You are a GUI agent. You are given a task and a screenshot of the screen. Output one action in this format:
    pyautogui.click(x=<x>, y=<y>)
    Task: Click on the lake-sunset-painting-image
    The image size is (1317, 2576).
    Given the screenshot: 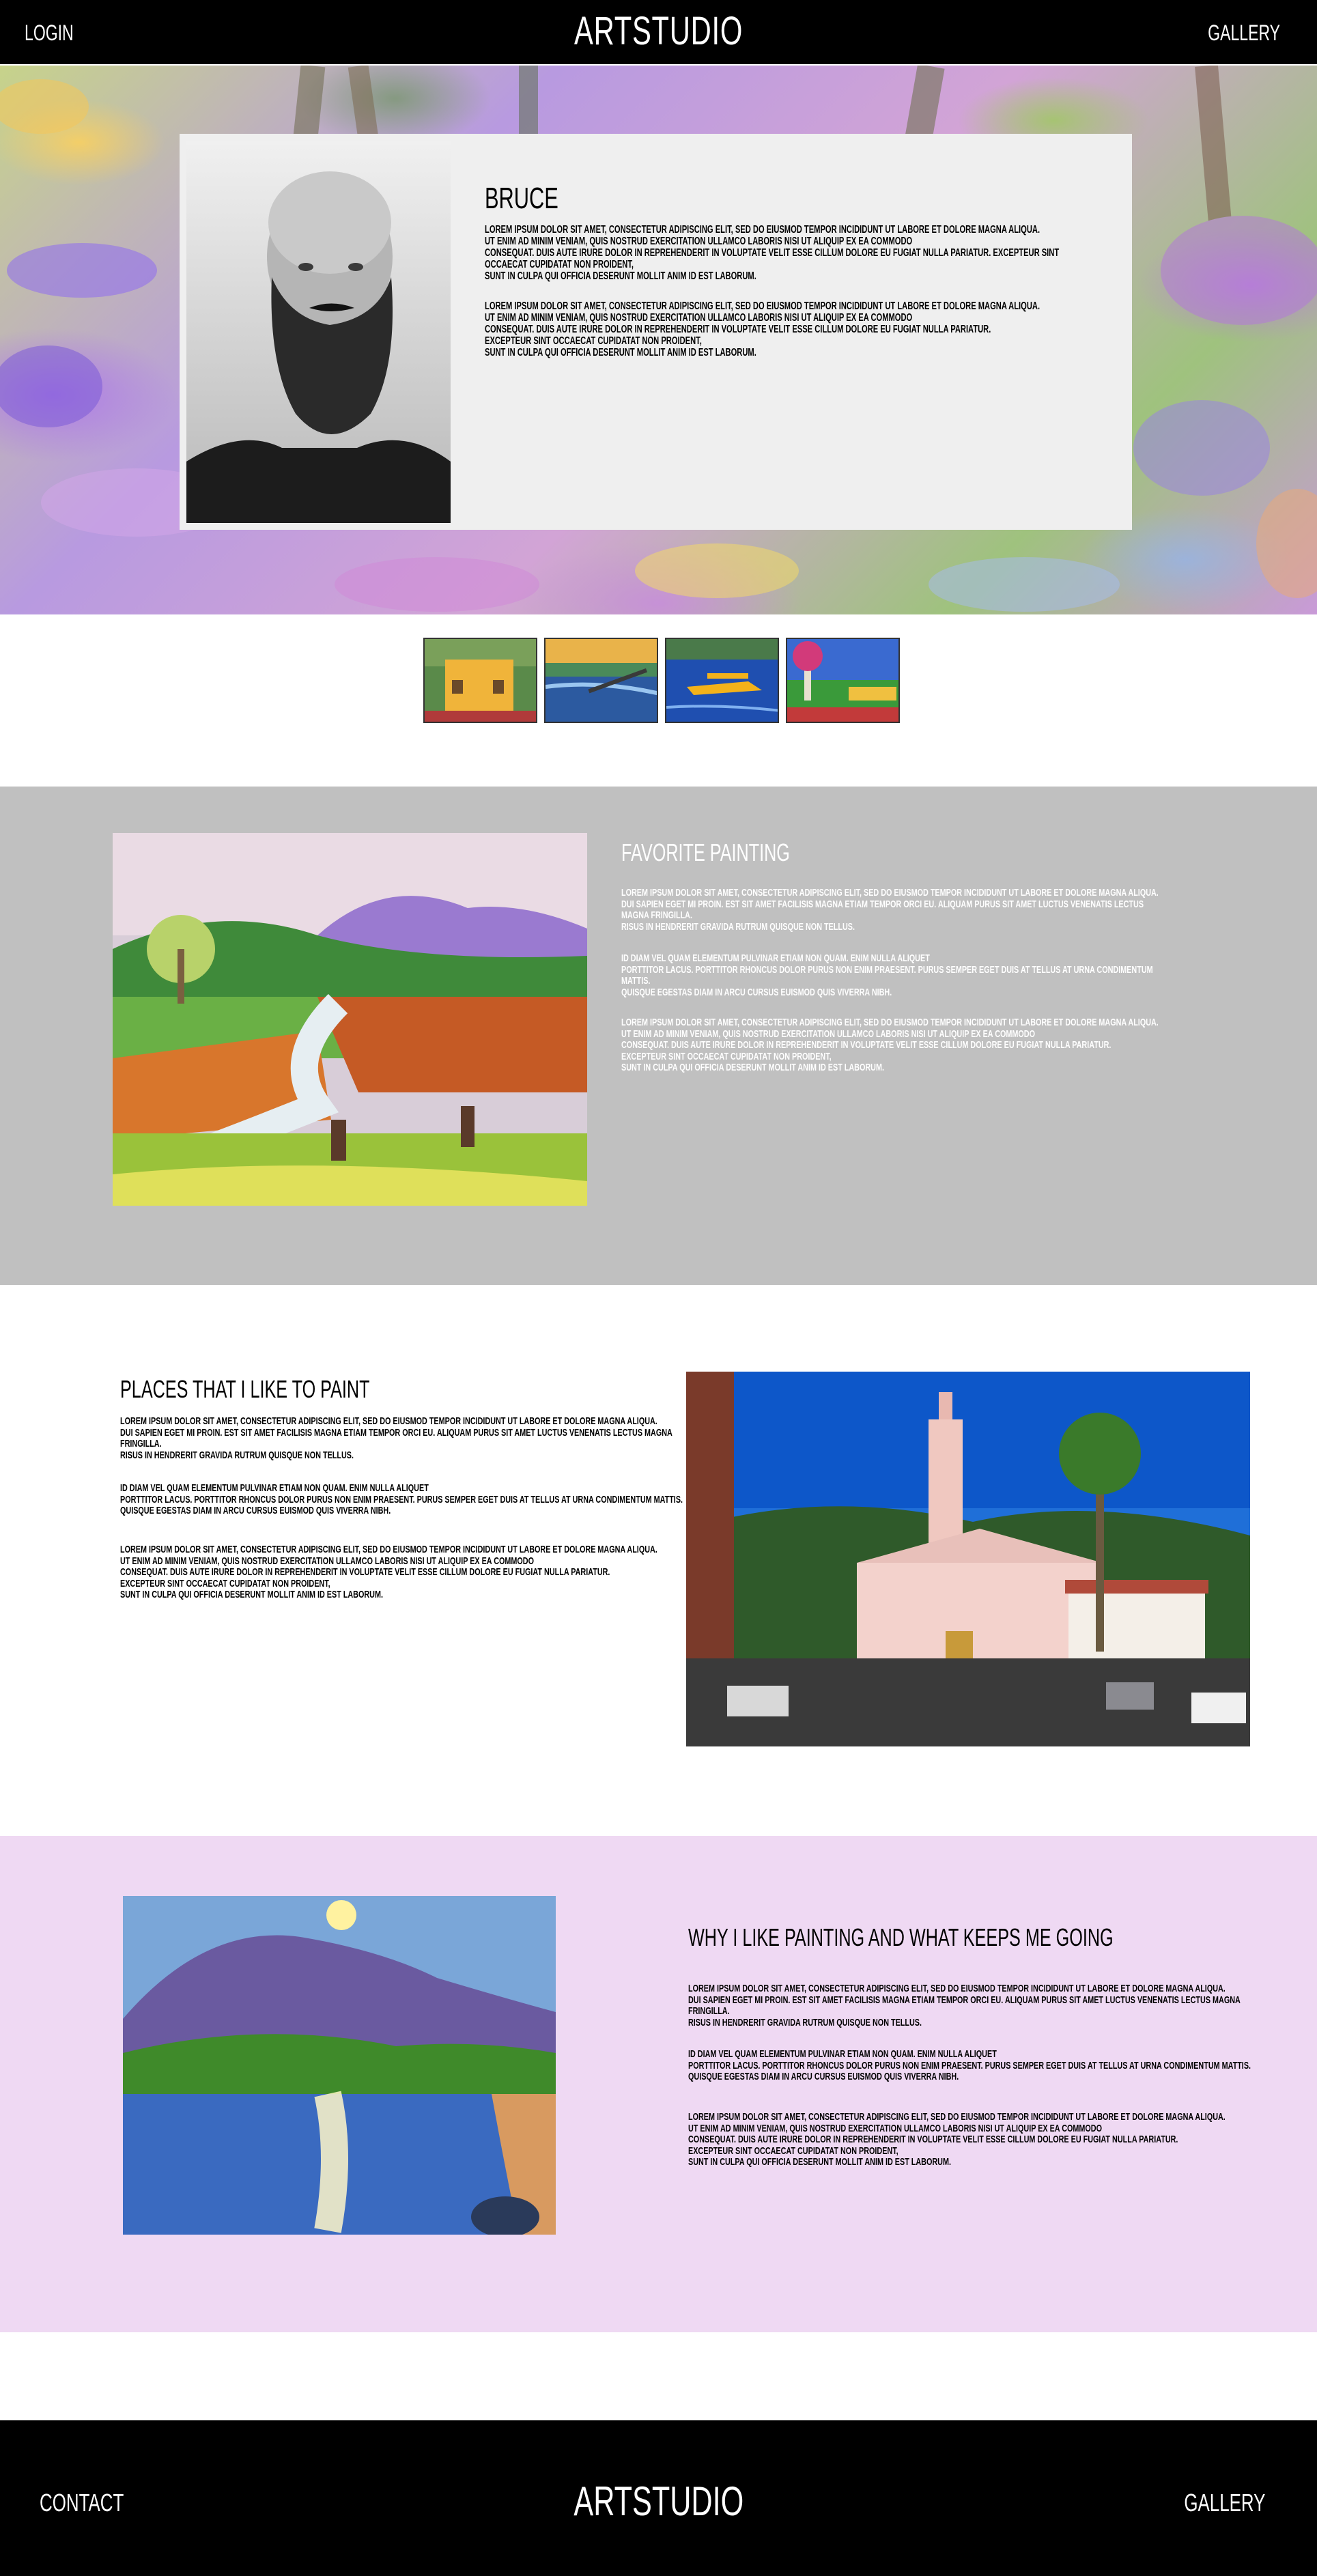 What is the action you would take?
    pyautogui.click(x=339, y=2065)
    